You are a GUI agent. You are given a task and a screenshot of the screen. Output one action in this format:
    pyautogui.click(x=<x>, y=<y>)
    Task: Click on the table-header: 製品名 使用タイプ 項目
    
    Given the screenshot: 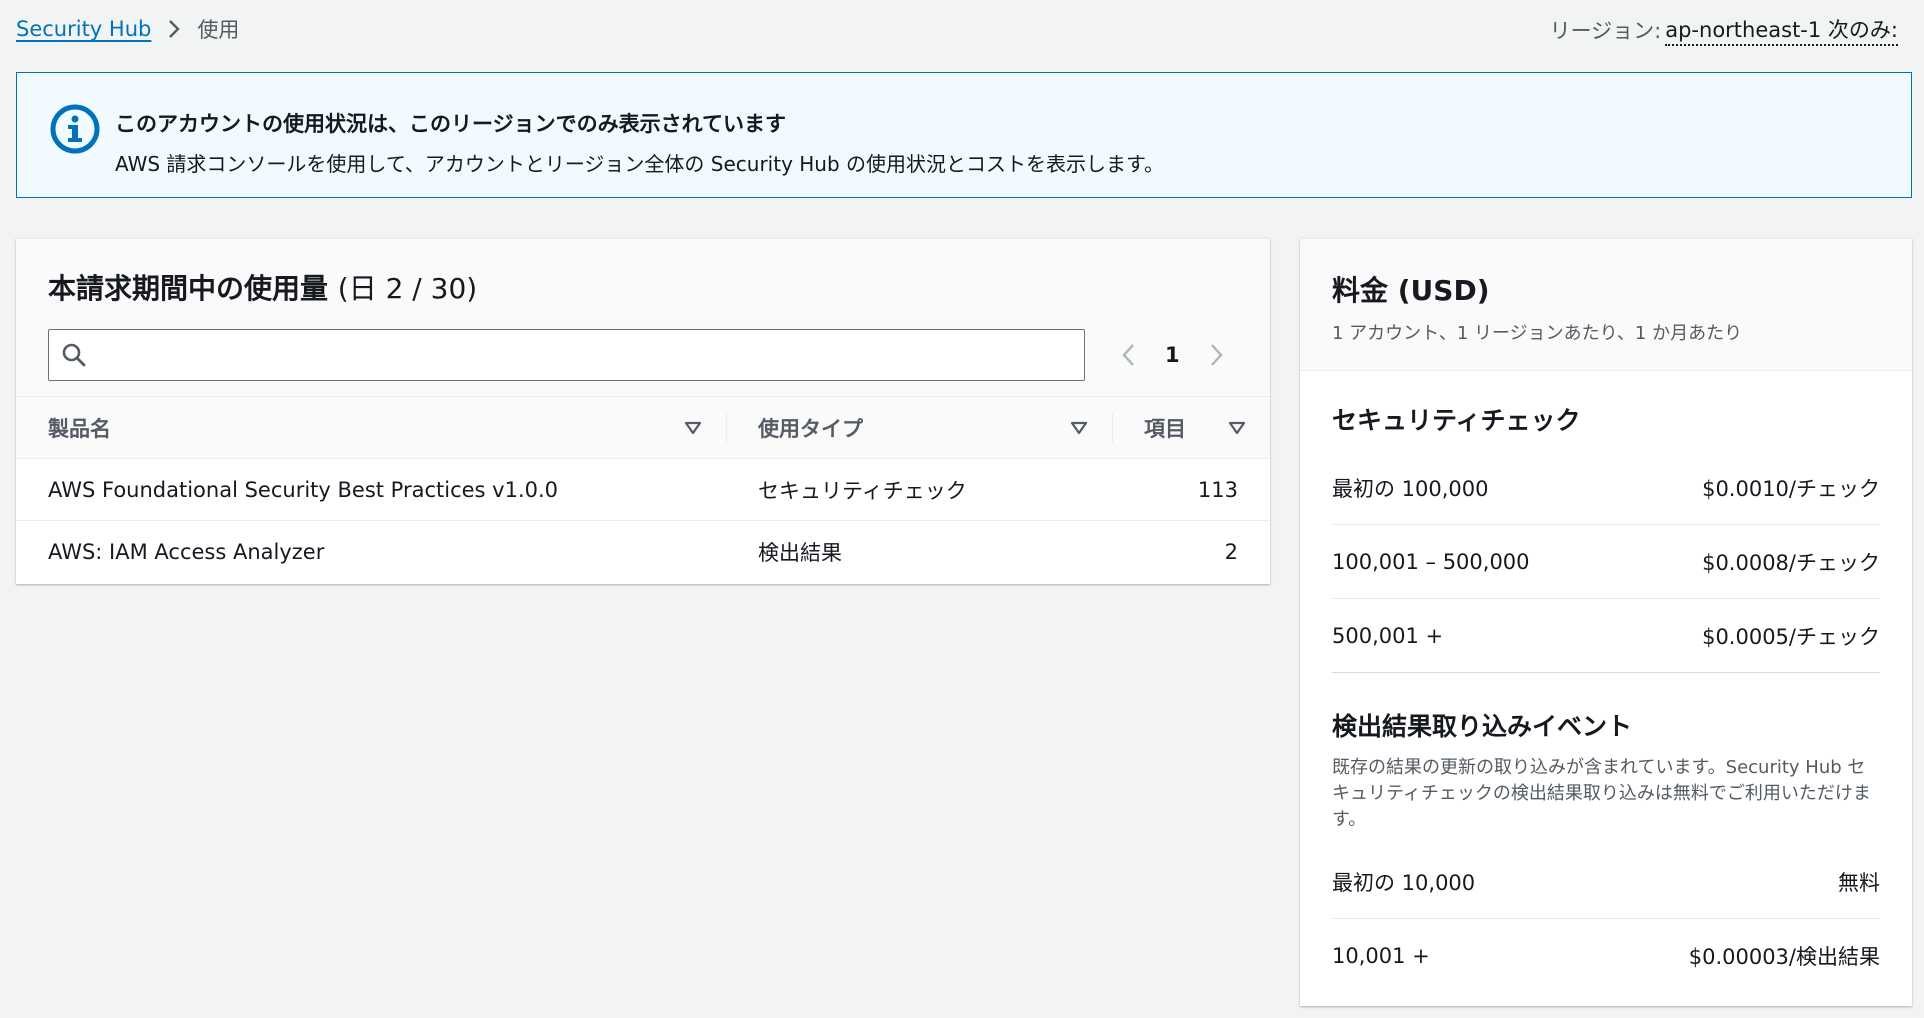 What is the action you would take?
    pyautogui.click(x=643, y=428)
    